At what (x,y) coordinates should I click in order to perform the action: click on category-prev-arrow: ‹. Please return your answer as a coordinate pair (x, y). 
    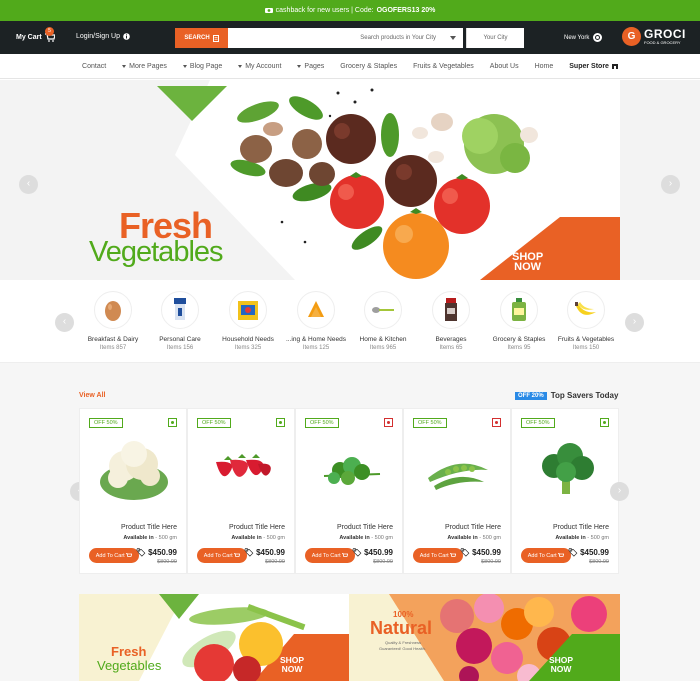
    Looking at the image, I should click on (64, 322).